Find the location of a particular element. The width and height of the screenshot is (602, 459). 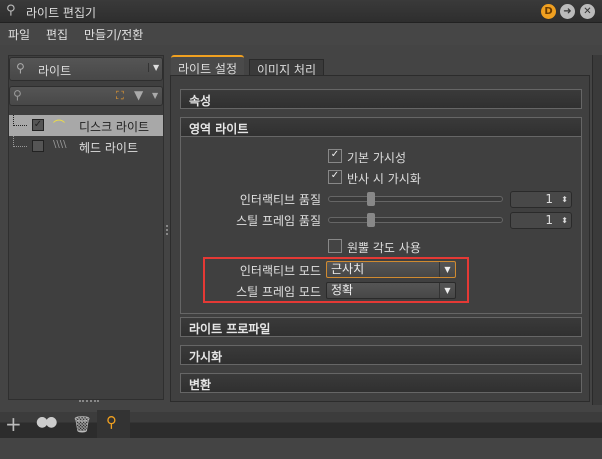

search-bar: ⚲ ⛶ ▼ ▼ is located at coordinates (86, 96).